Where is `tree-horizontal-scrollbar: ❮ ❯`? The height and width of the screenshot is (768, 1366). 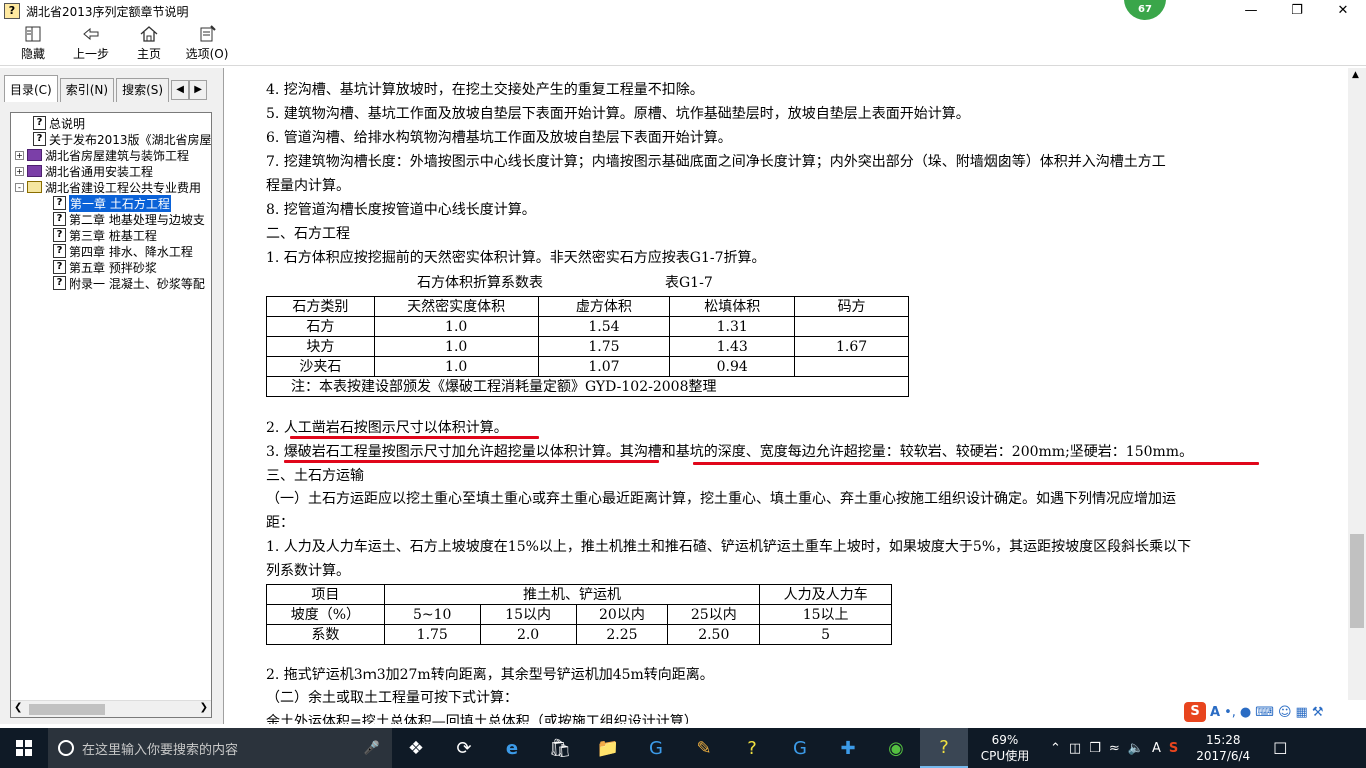 tree-horizontal-scrollbar: ❮ ❯ is located at coordinates (111, 708).